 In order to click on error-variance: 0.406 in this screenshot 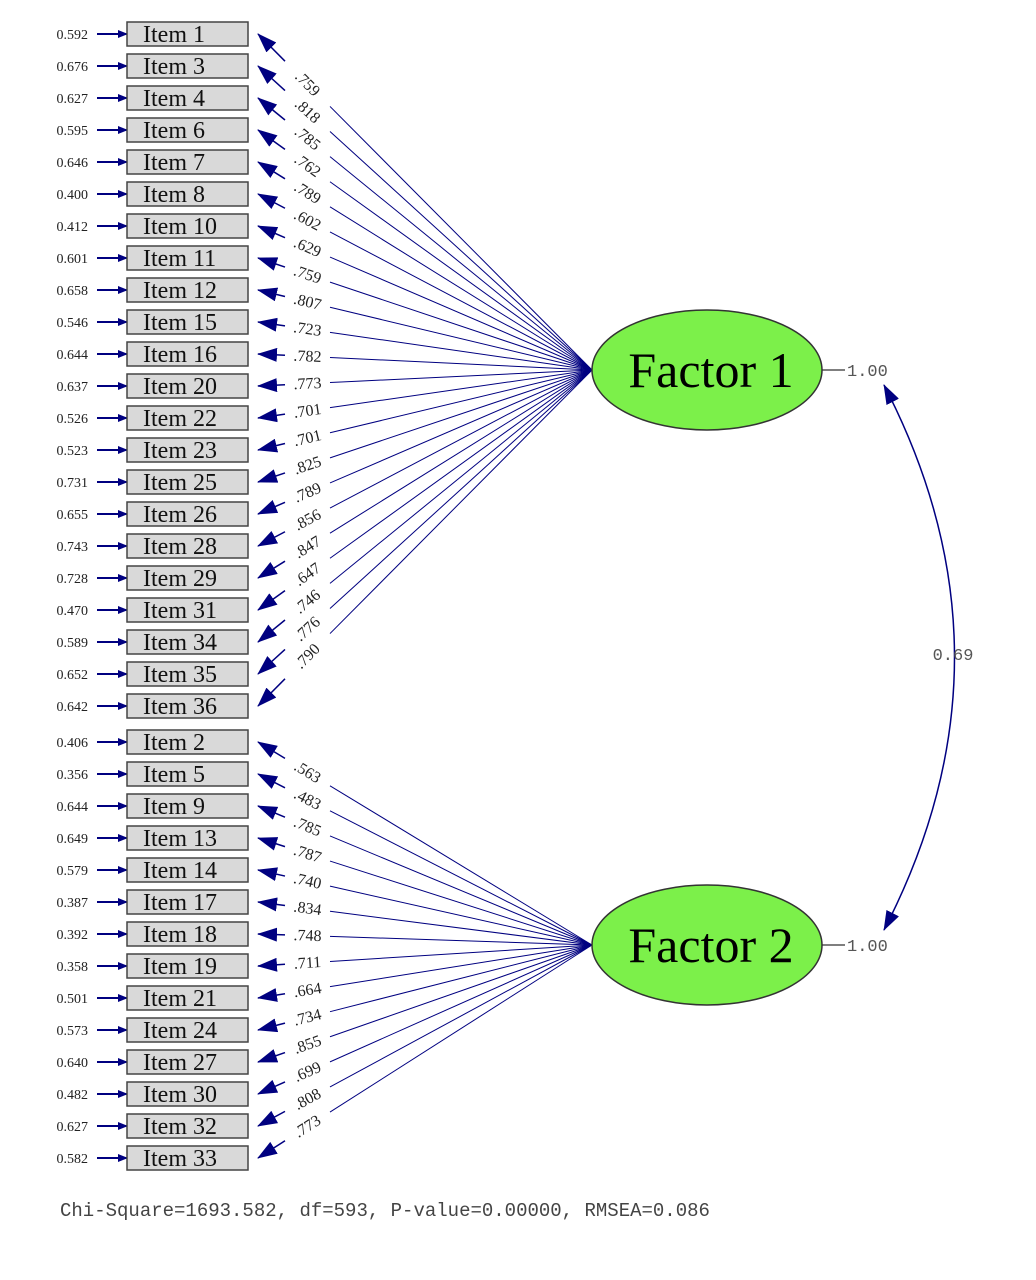, I will do `click(73, 743)`.